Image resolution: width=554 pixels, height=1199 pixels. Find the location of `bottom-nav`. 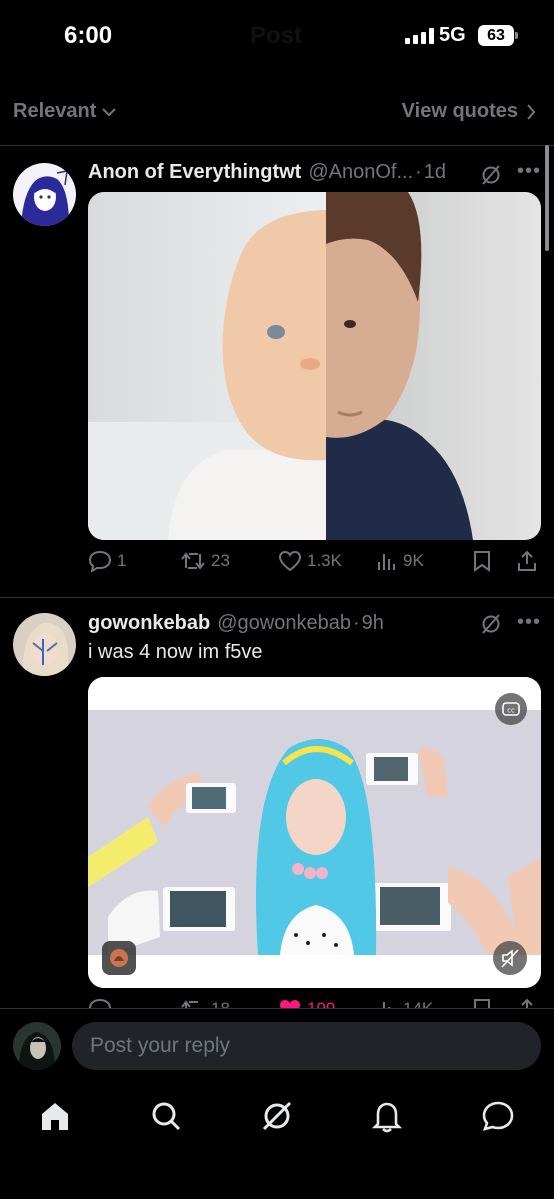

bottom-nav is located at coordinates (277, 1120).